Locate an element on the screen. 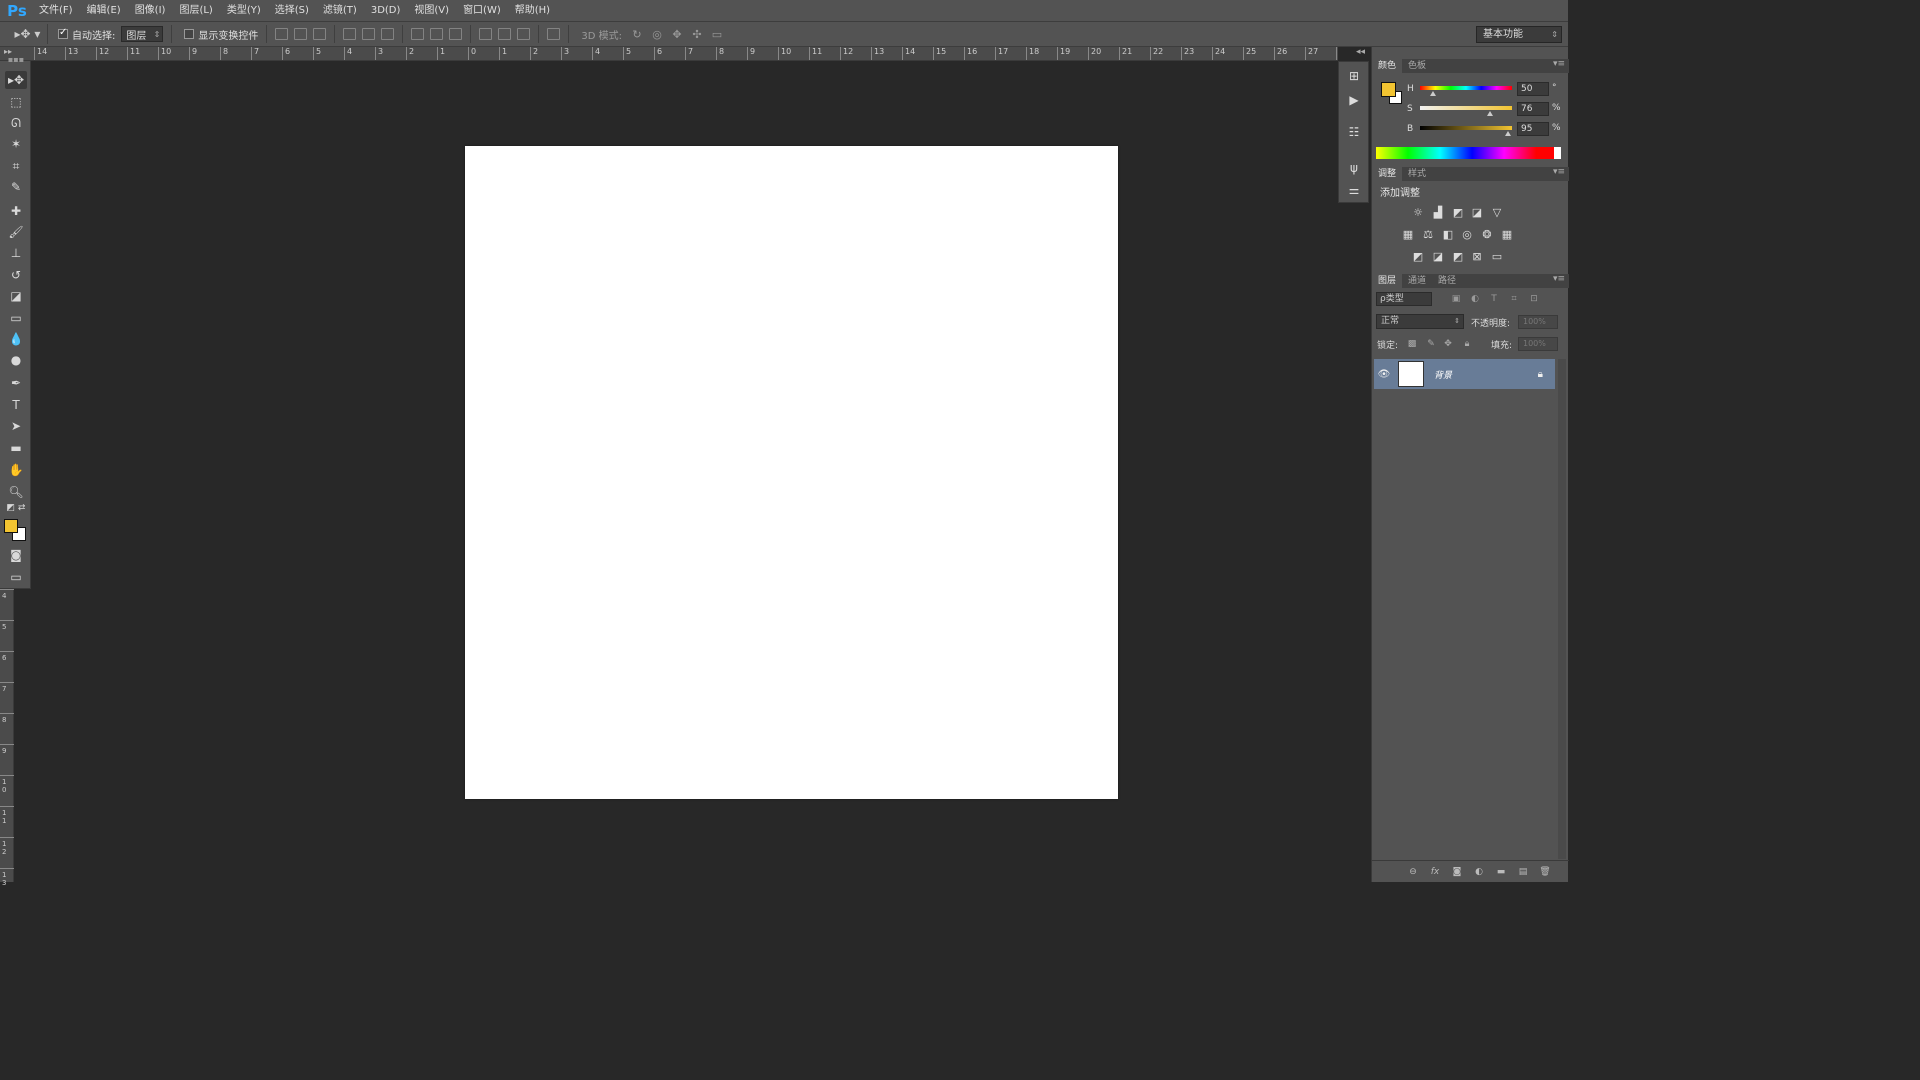  lasso-tool-icon: ᘏ is located at coordinates (16, 123).